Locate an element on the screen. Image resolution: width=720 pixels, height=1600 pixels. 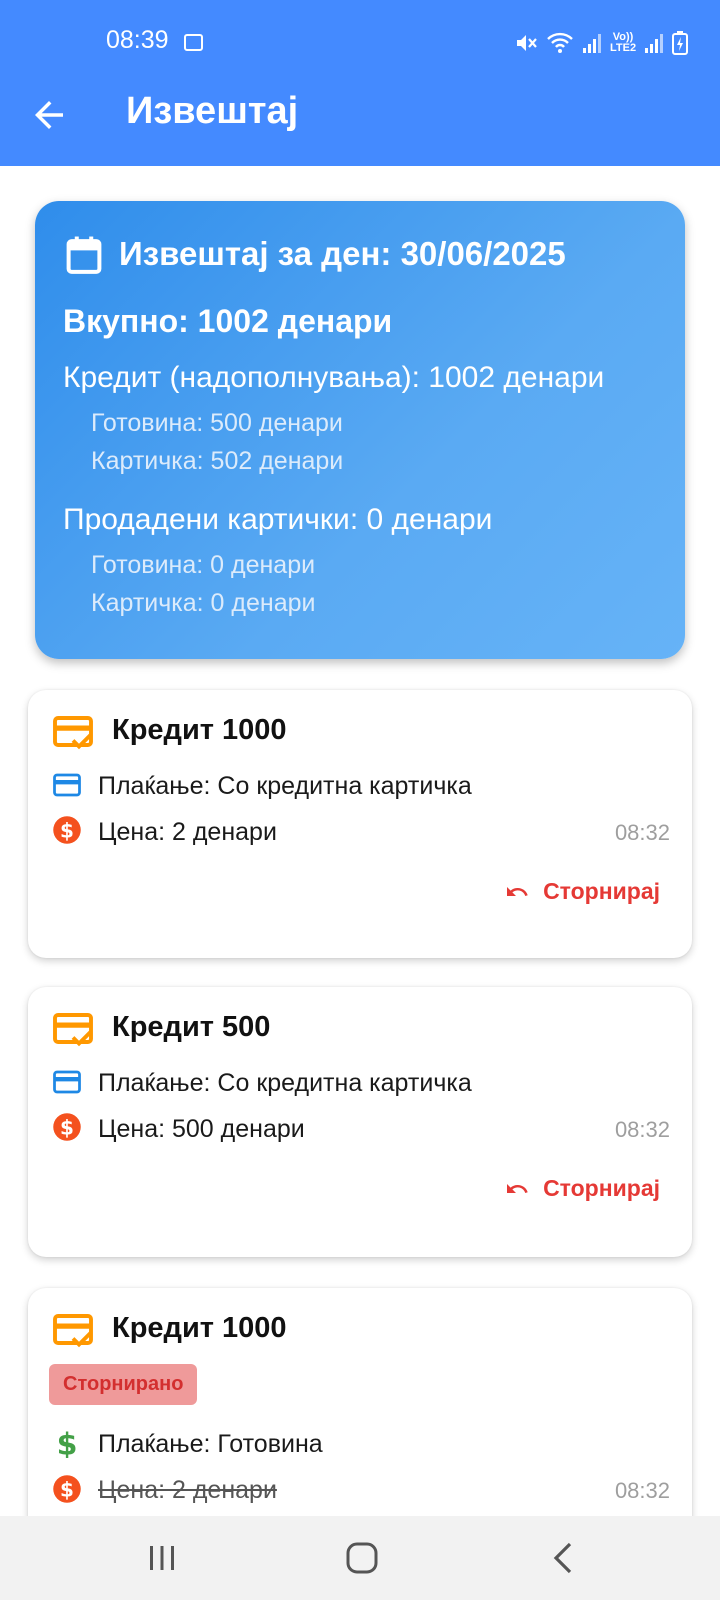
status-icons: Vo)) LTE2 is located at coordinates (601, 43).